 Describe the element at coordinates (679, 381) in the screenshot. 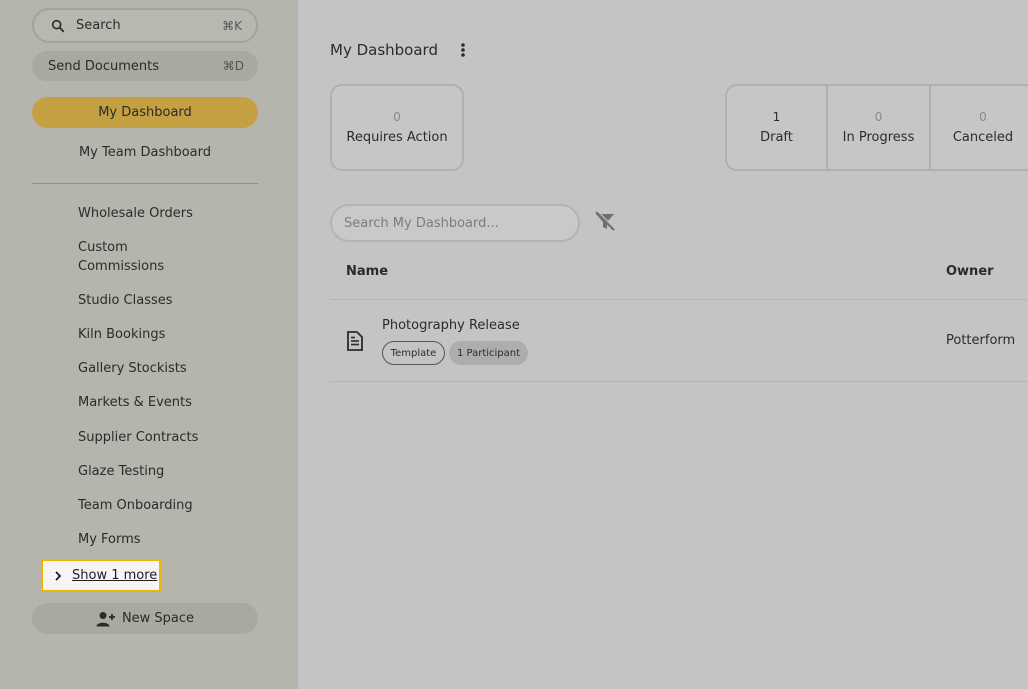

I see `table-row-divider` at that location.